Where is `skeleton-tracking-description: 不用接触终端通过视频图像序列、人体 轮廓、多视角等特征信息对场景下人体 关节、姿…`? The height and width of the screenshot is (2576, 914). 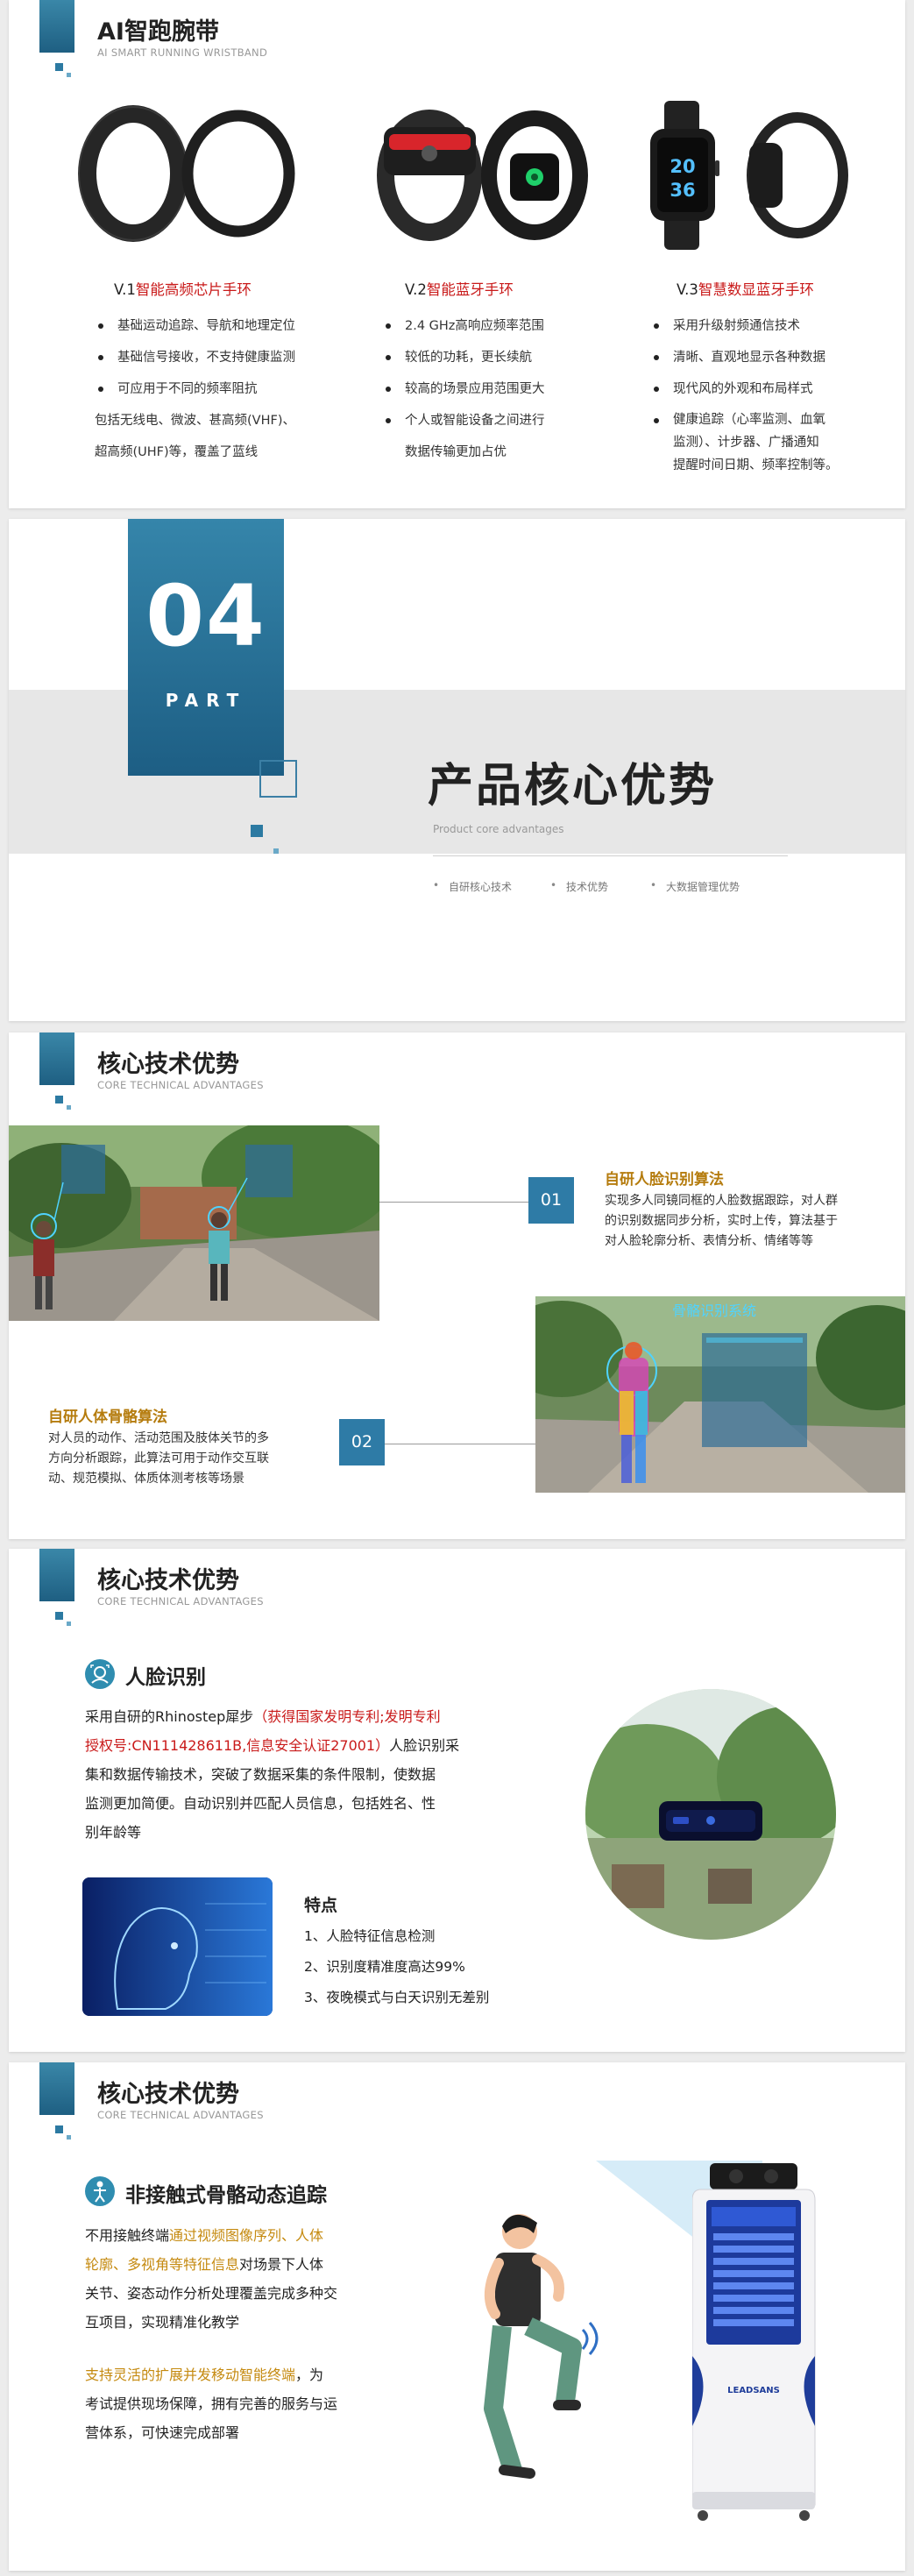 skeleton-tracking-description: 不用接触终端通过视频图像序列、人体 轮廓、多视角等特征信息对场景下人体 关节、姿… is located at coordinates (212, 2279).